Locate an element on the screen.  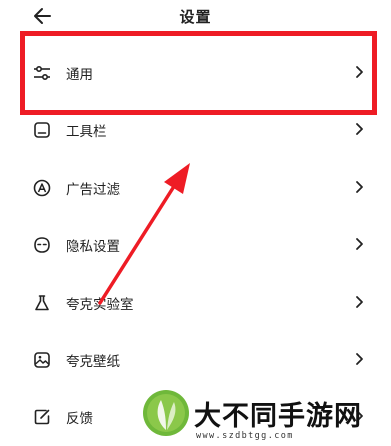
wallpaper-icon is located at coordinates (42, 360).